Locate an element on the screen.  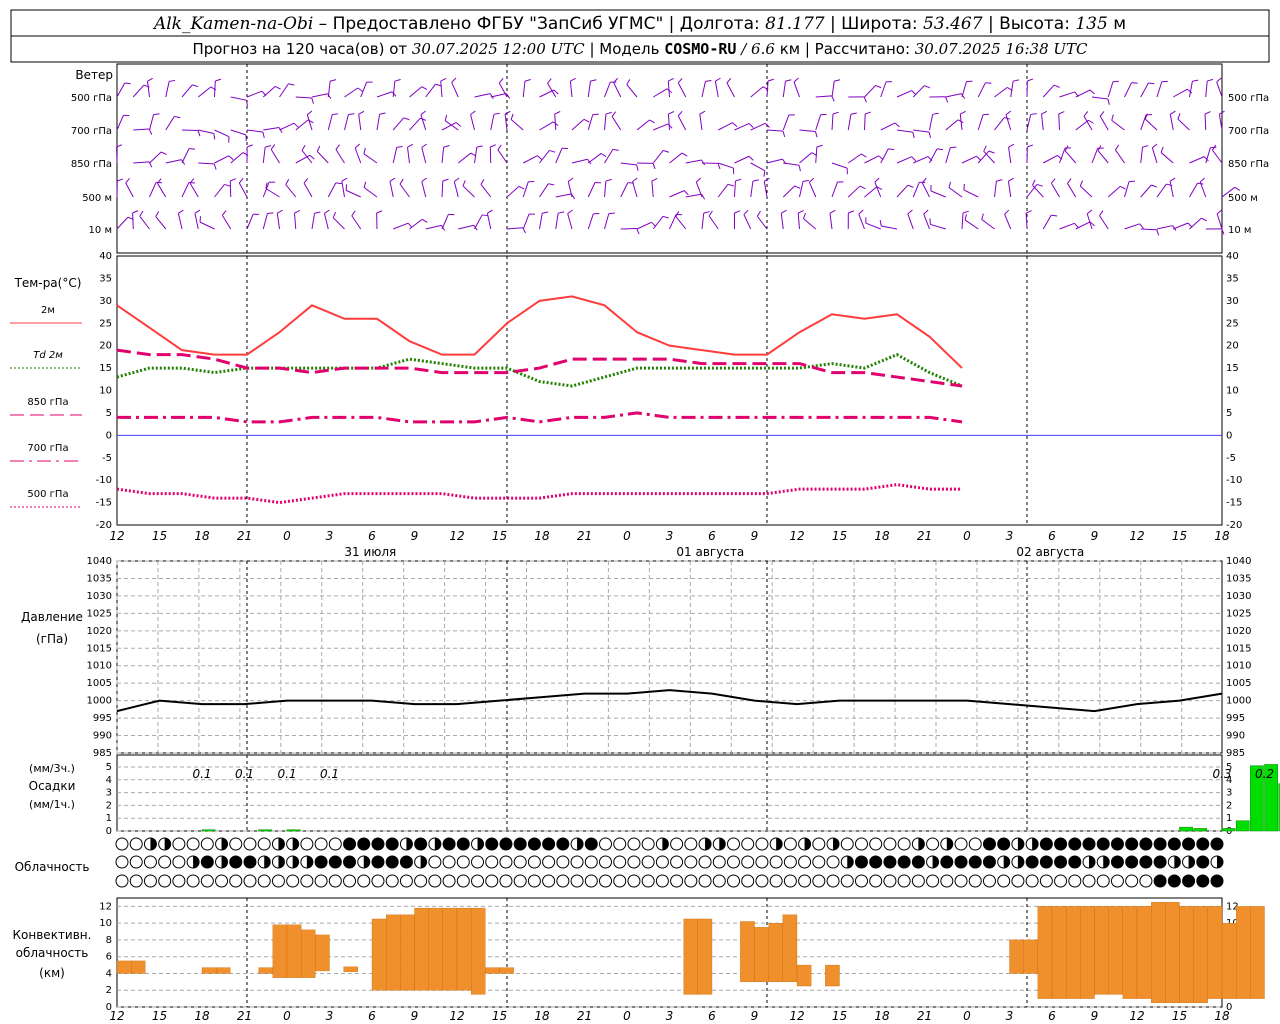
time-tick-label: 3 is located at coordinates (1010, 1016).